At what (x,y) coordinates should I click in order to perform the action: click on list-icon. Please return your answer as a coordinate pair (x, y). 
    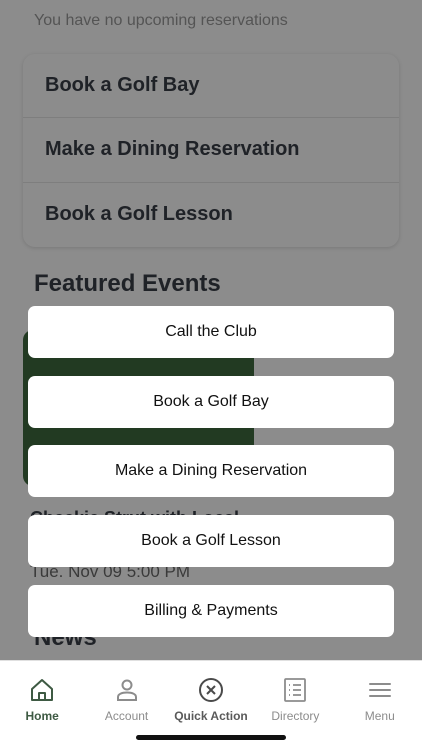
    Looking at the image, I should click on (295, 690).